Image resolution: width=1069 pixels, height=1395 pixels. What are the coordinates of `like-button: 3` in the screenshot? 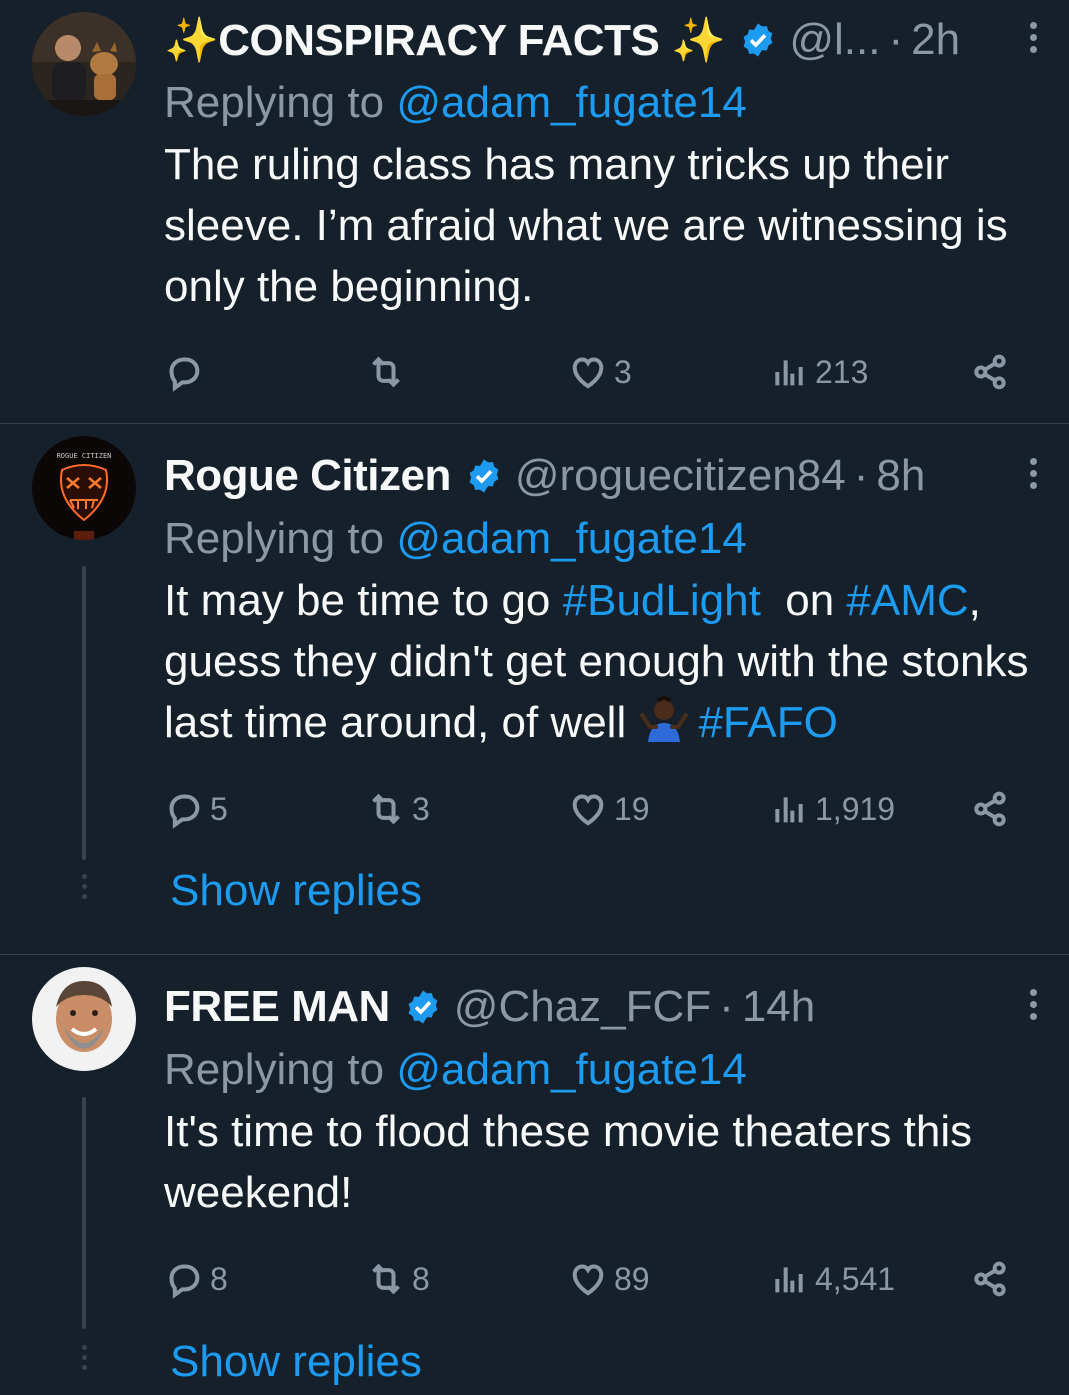 It's located at (600, 372).